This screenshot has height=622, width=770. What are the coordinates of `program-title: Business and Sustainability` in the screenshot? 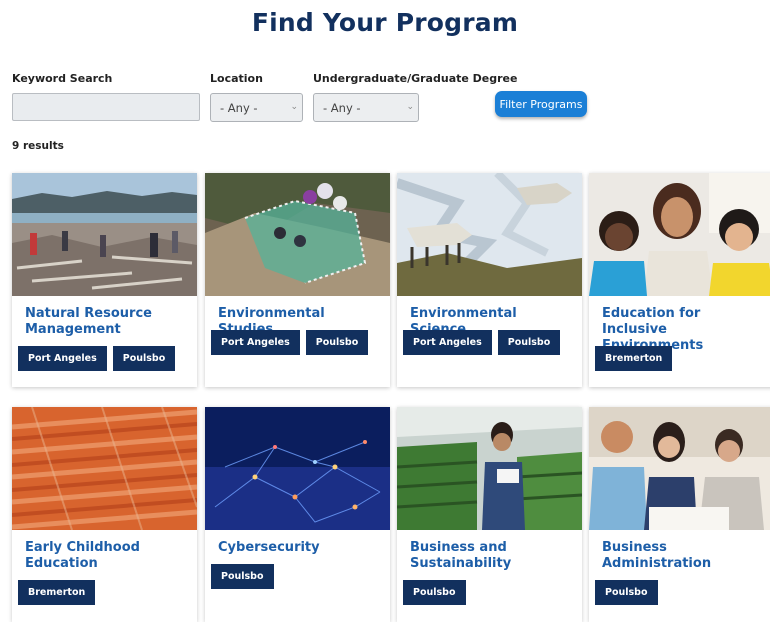 It's located at (493, 556).